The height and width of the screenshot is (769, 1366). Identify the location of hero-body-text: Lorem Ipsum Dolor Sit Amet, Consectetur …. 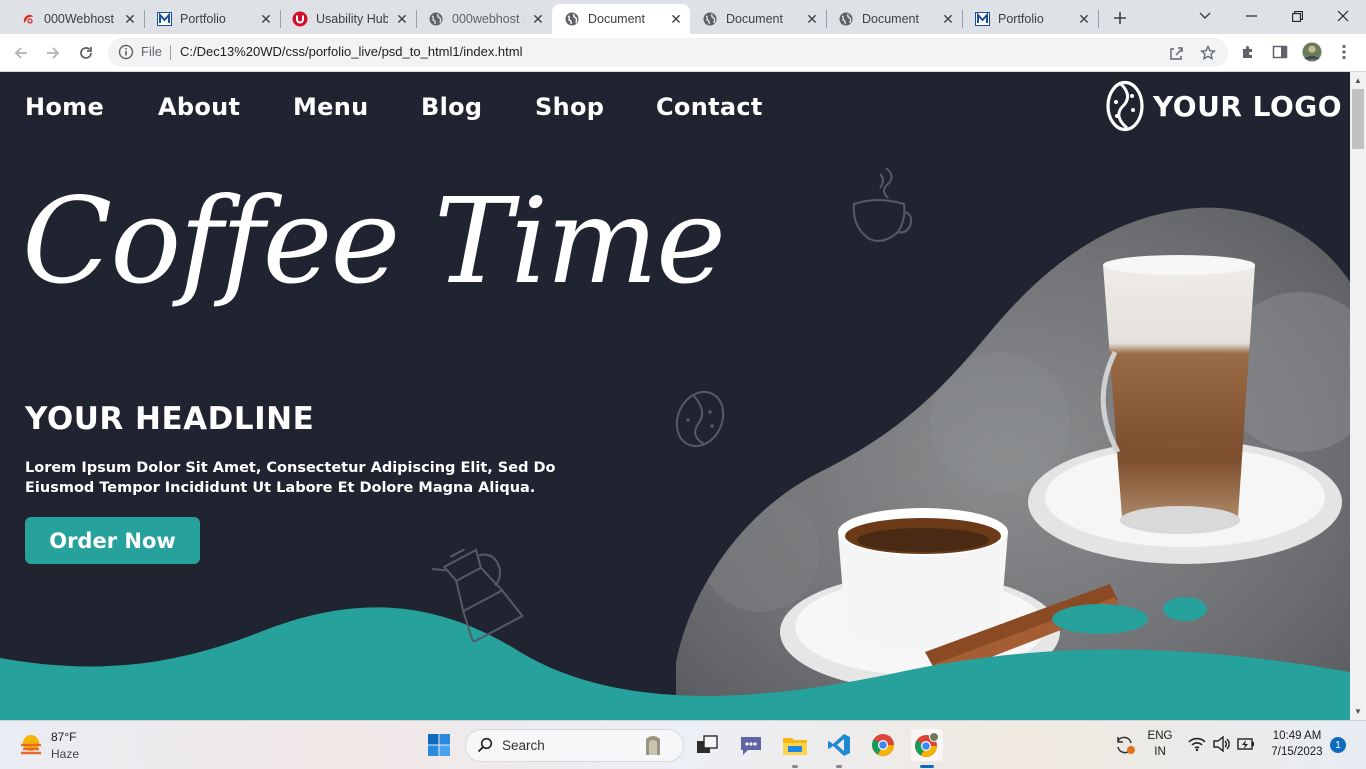
(290, 478).